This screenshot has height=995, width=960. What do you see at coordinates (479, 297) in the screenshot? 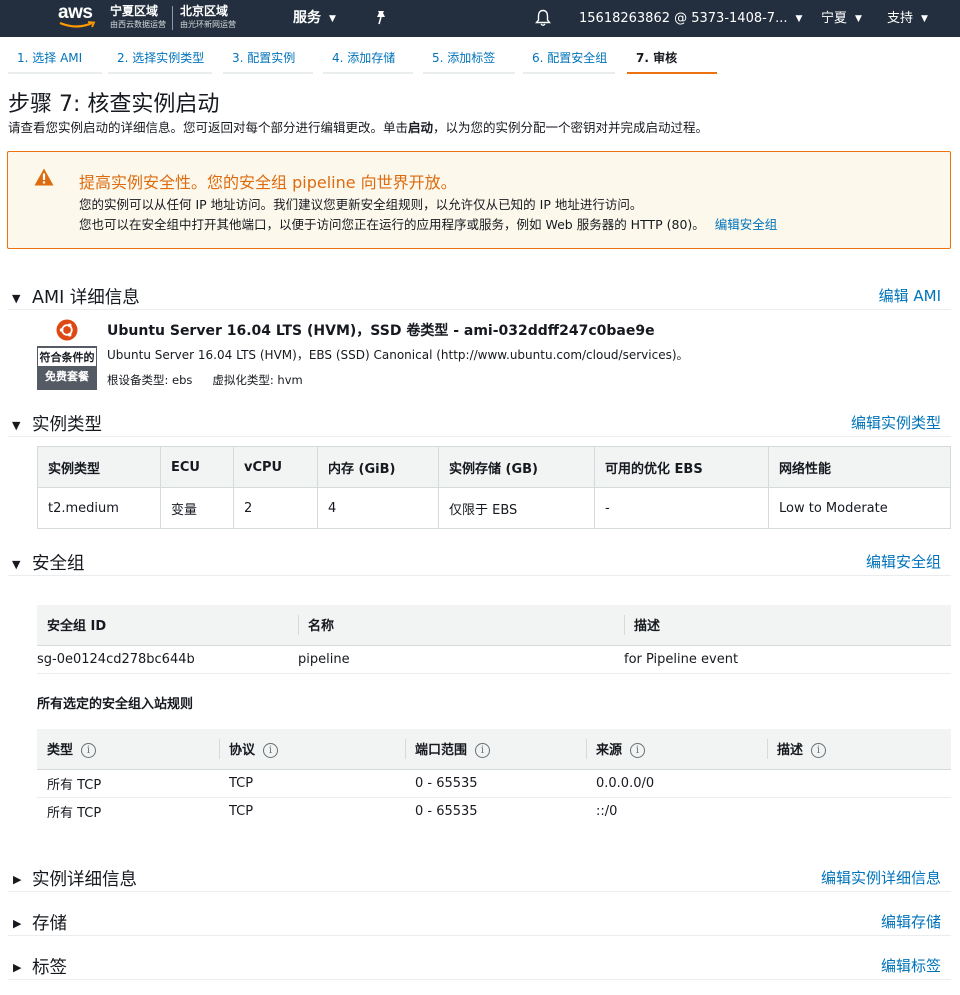
I see `ami-details-section-header: ▼ AMI 详细信息 编辑 AMI` at bounding box center [479, 297].